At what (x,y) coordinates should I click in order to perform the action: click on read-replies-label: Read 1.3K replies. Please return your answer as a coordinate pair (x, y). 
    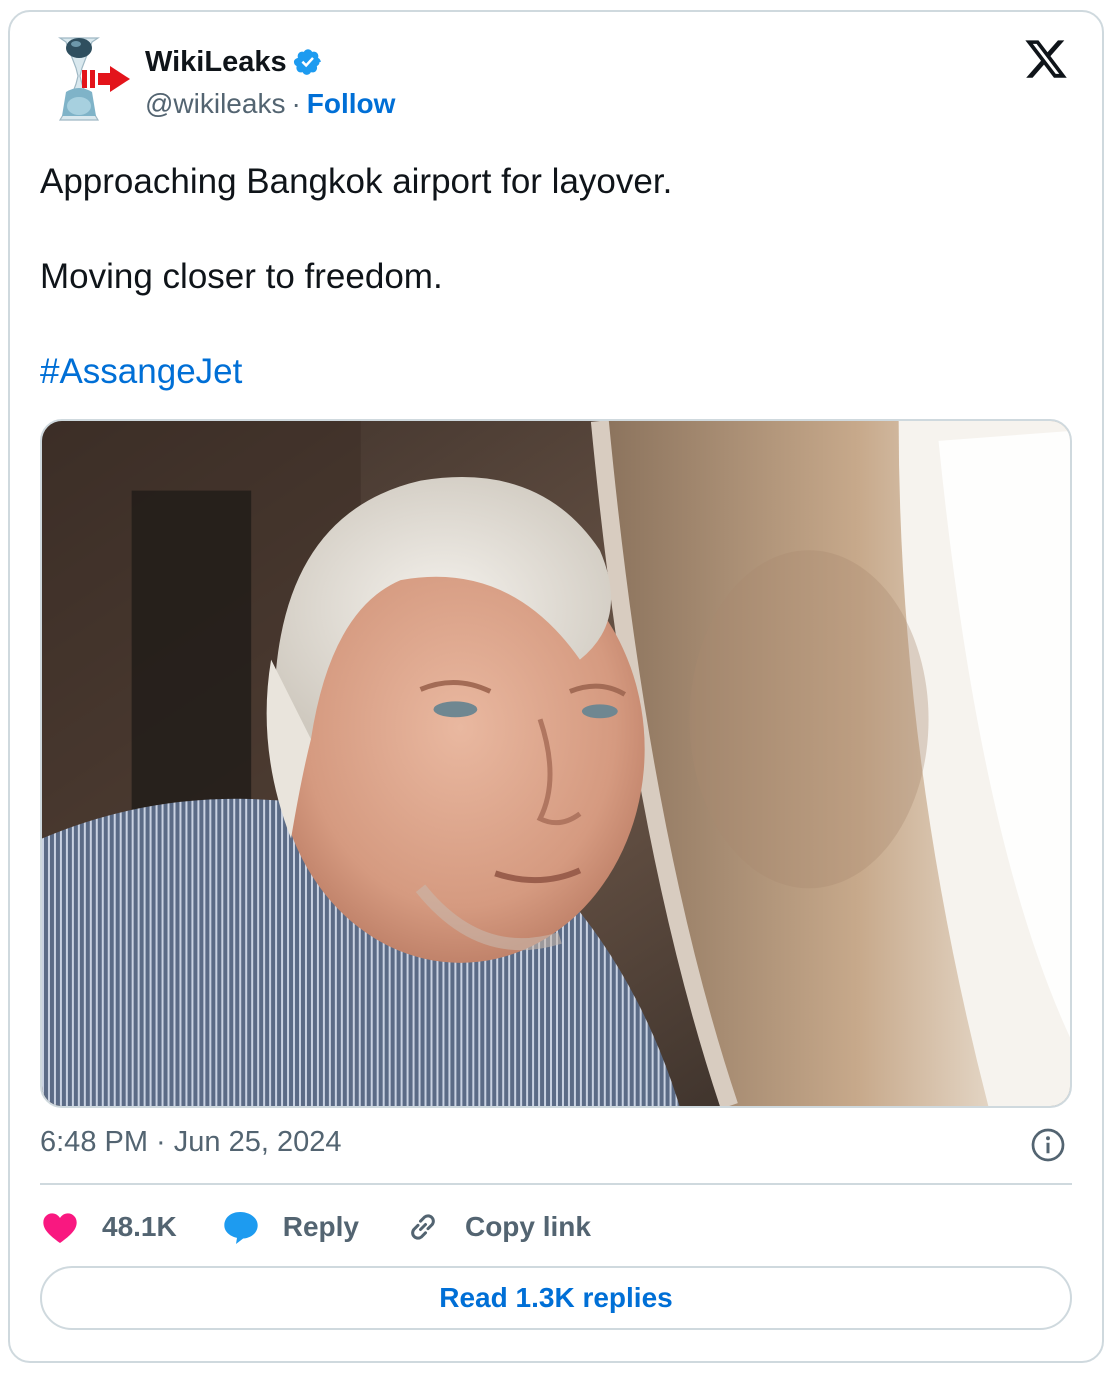
    Looking at the image, I should click on (556, 1297).